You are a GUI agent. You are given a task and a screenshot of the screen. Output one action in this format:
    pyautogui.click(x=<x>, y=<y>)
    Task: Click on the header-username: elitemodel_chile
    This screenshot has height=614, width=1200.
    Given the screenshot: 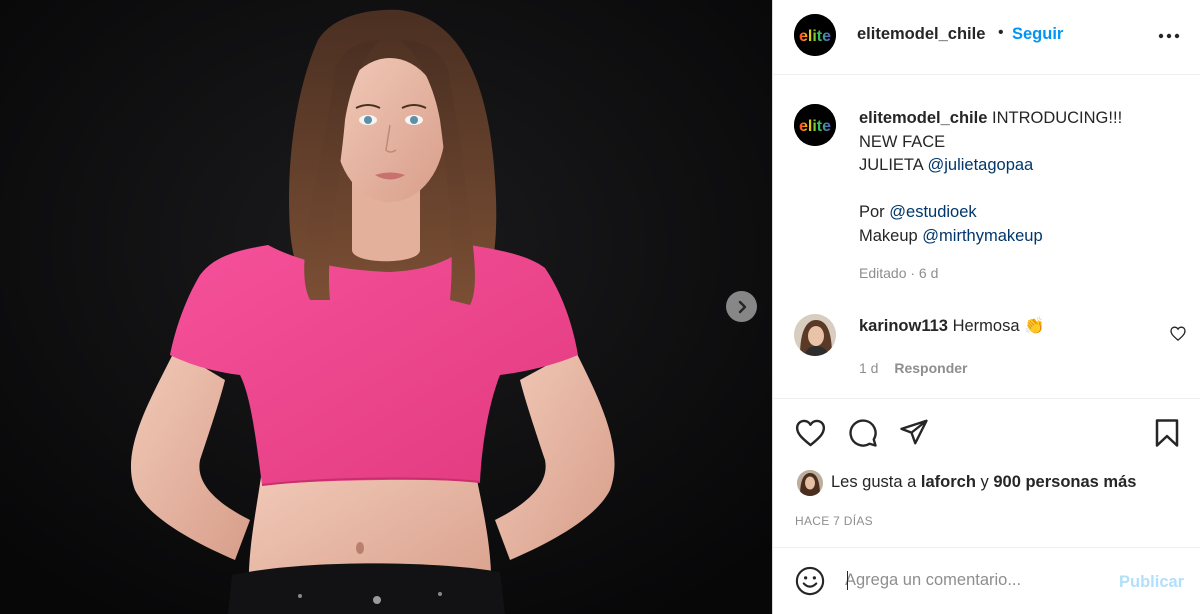 What is the action you would take?
    pyautogui.click(x=921, y=34)
    